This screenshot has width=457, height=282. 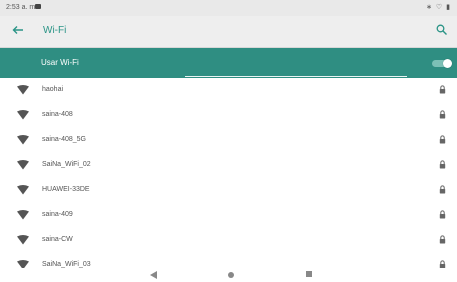 I want to click on wifi-switch, so click(x=441, y=63).